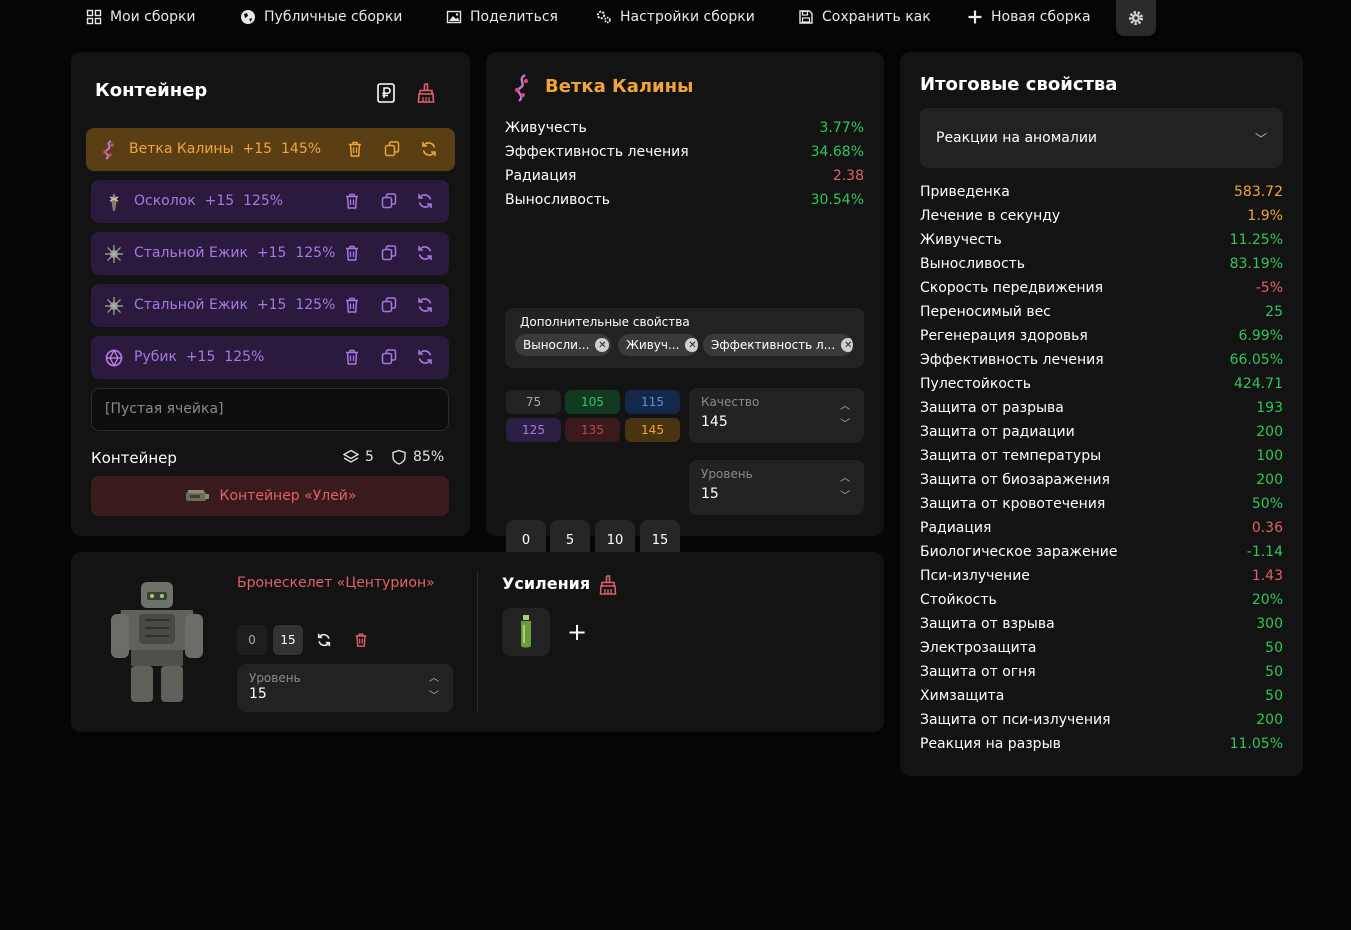 This screenshot has width=1351, height=930. I want to click on totals-row-label: Выносливость, so click(973, 264).